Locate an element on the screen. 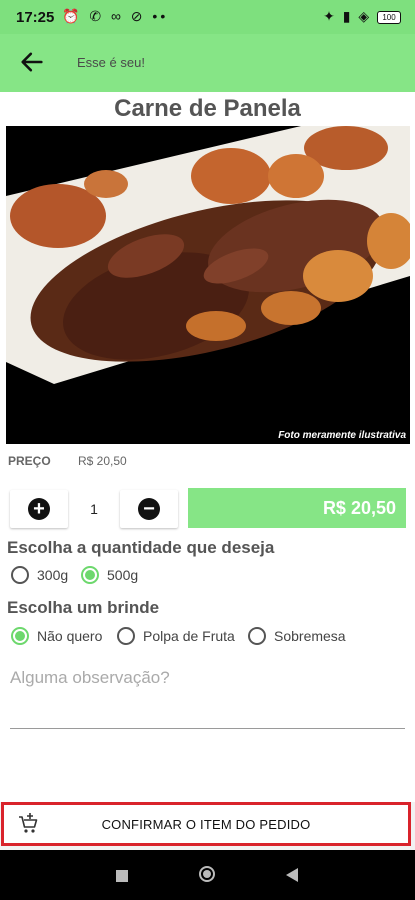  home-icon is located at coordinates (207, 874).